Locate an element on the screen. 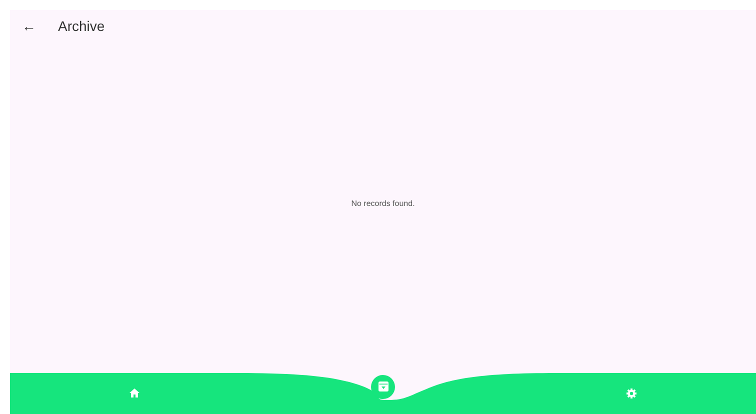 The image size is (756, 414). home-icon is located at coordinates (134, 393).